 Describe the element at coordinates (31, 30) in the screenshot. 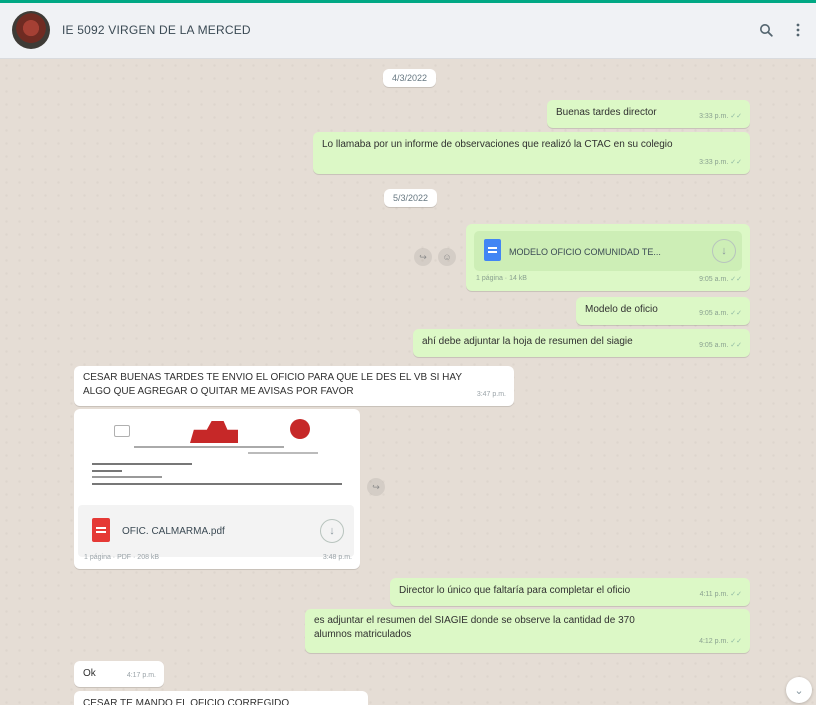

I see `avatar` at that location.